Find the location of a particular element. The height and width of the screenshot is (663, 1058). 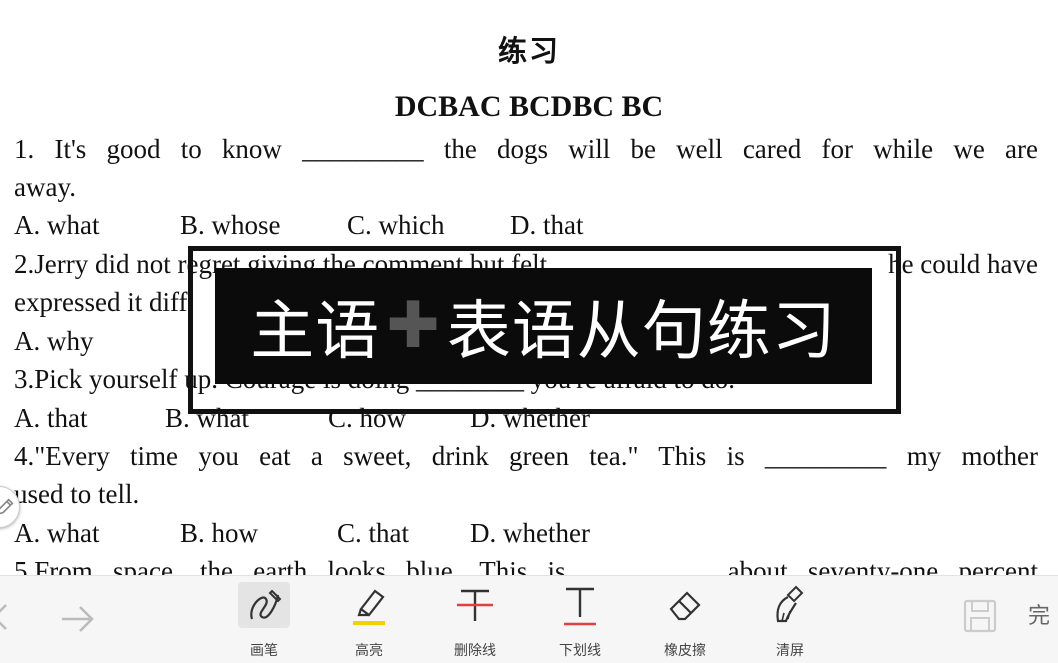

question-2-option-a: A. why is located at coordinates (54, 341).